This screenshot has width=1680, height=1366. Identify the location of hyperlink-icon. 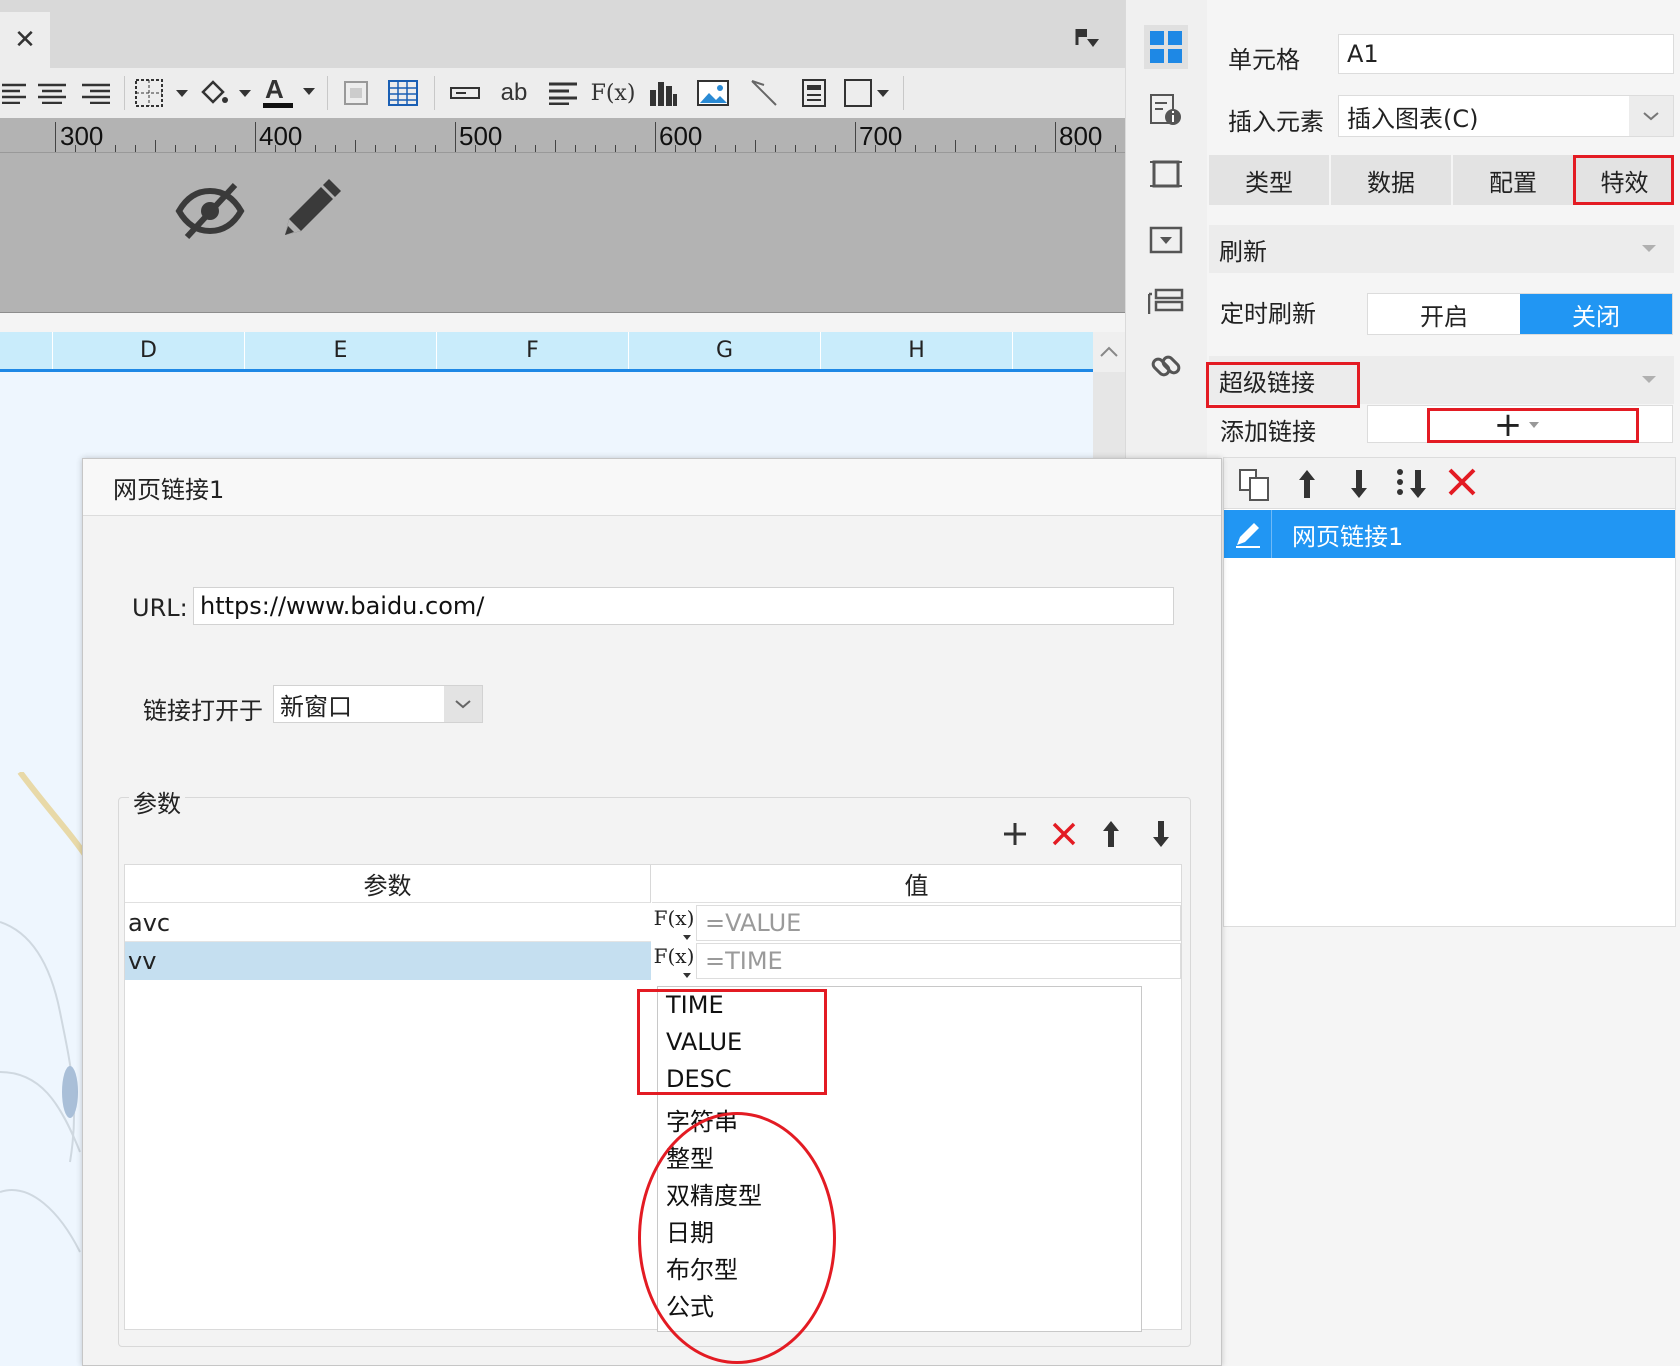
(1166, 366).